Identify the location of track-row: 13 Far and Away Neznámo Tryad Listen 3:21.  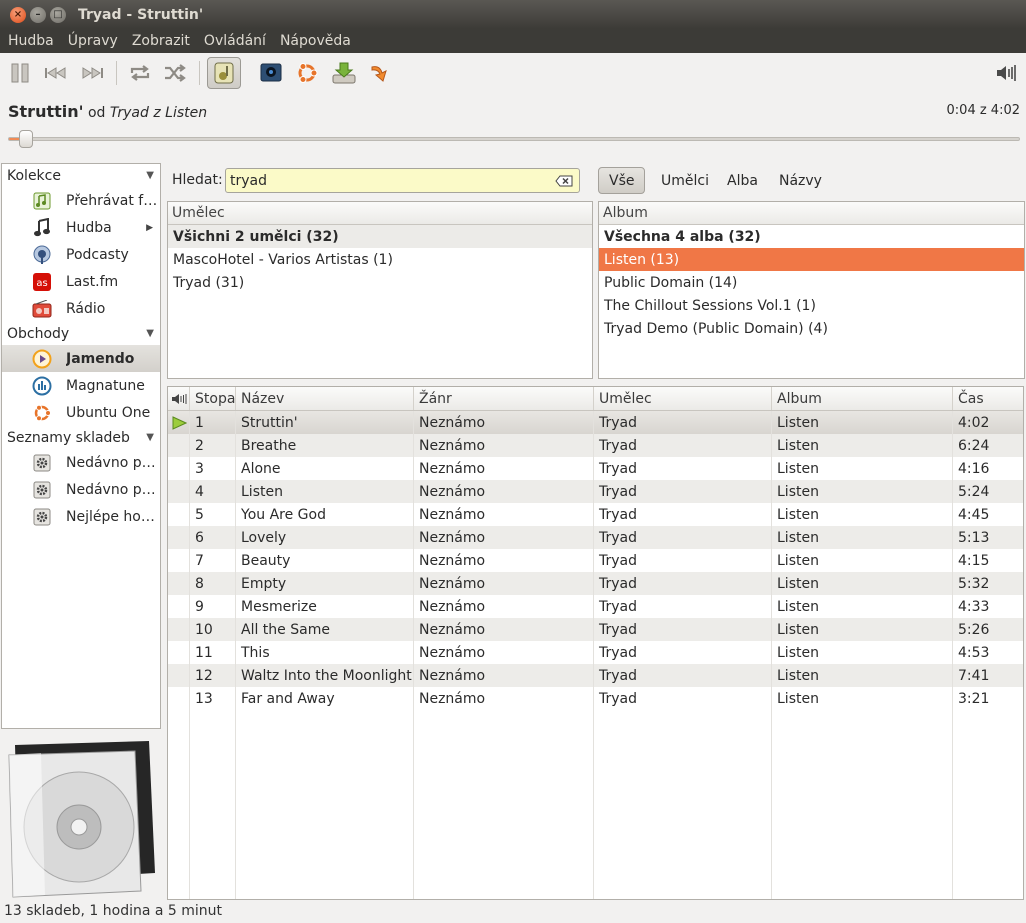
(595, 698).